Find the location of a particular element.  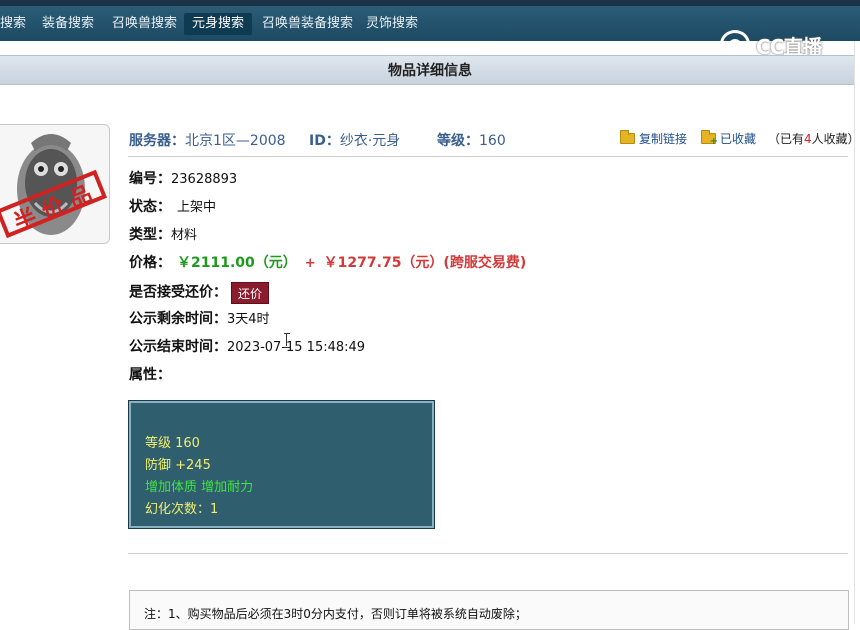

header-divider is located at coordinates (488, 156).